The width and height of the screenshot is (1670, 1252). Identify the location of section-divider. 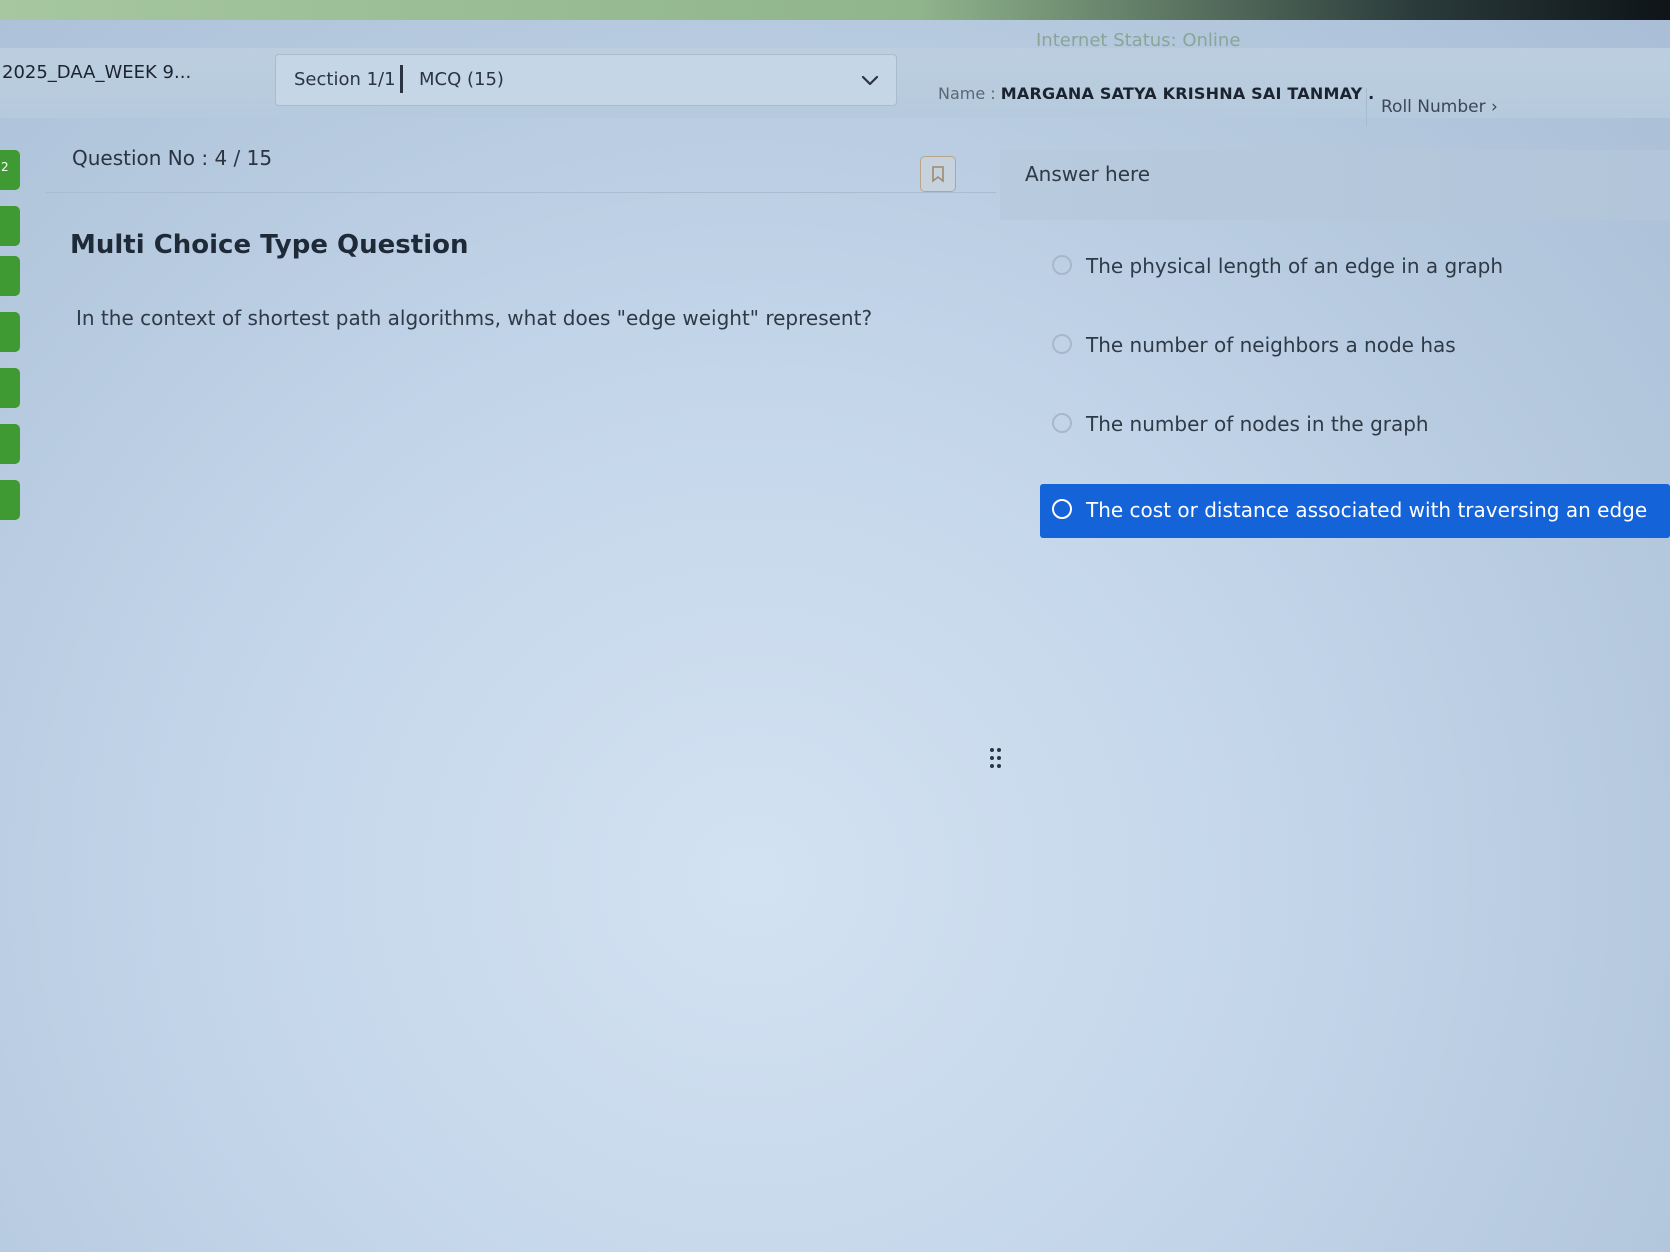
(401, 79).